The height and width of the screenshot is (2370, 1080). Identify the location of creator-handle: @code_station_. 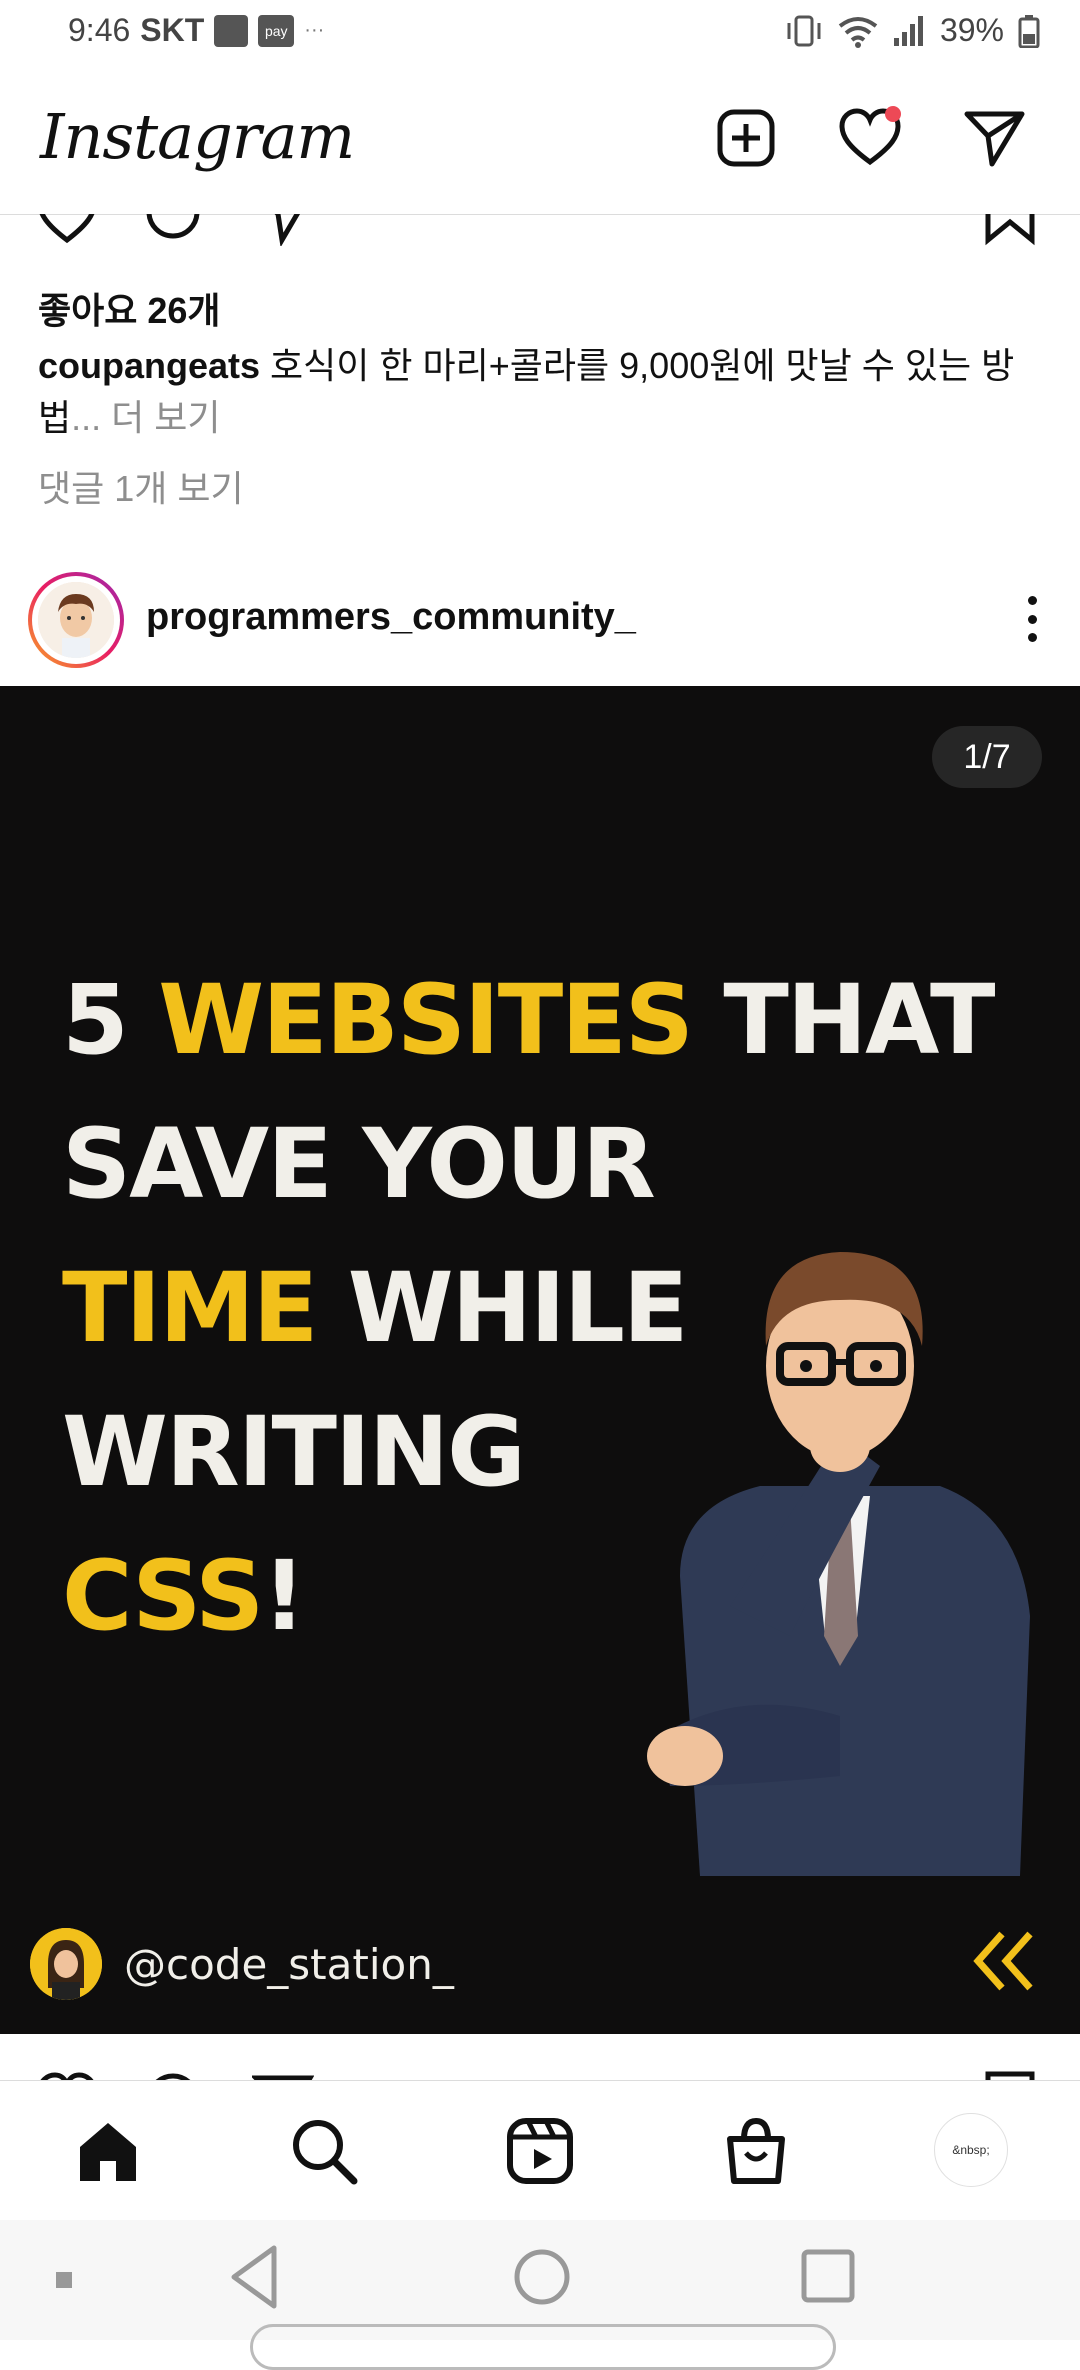
(289, 1964).